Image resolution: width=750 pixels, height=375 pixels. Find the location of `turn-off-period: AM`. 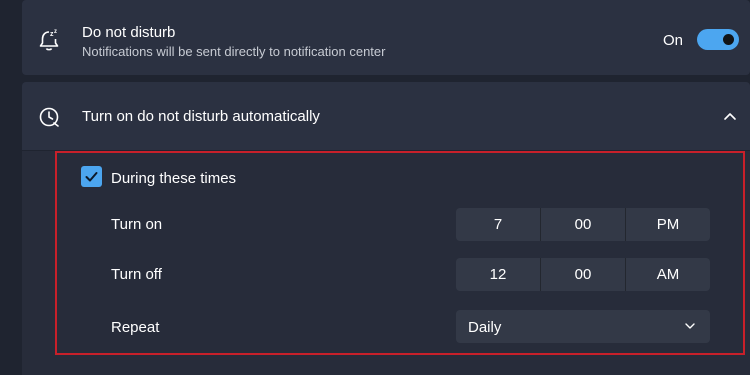

turn-off-period: AM is located at coordinates (668, 274).